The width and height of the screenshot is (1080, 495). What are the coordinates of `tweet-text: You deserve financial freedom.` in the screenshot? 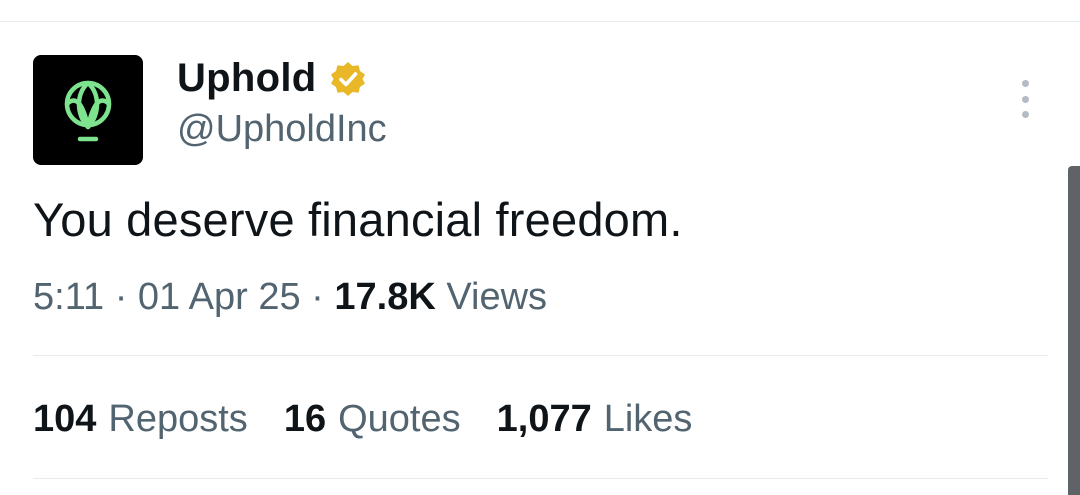 It's located at (358, 219).